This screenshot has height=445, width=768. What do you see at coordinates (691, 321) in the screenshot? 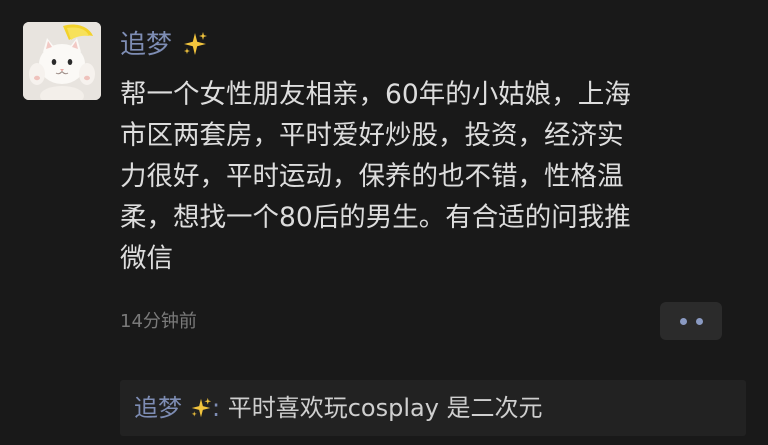
I see `more-actions-button` at bounding box center [691, 321].